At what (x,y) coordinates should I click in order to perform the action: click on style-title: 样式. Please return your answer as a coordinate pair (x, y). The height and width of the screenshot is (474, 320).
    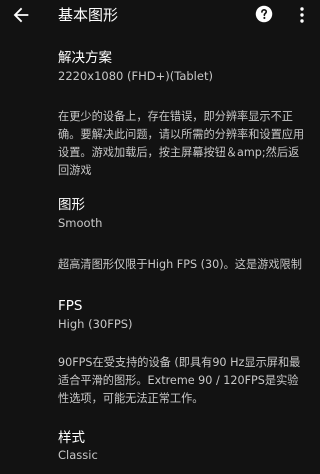
    Looking at the image, I should click on (71, 438).